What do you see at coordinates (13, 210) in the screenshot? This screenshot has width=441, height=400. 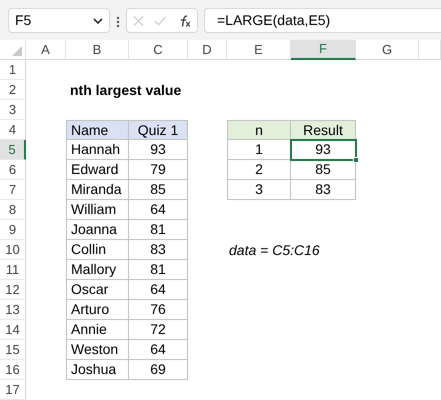 I see `row-header: 8` at bounding box center [13, 210].